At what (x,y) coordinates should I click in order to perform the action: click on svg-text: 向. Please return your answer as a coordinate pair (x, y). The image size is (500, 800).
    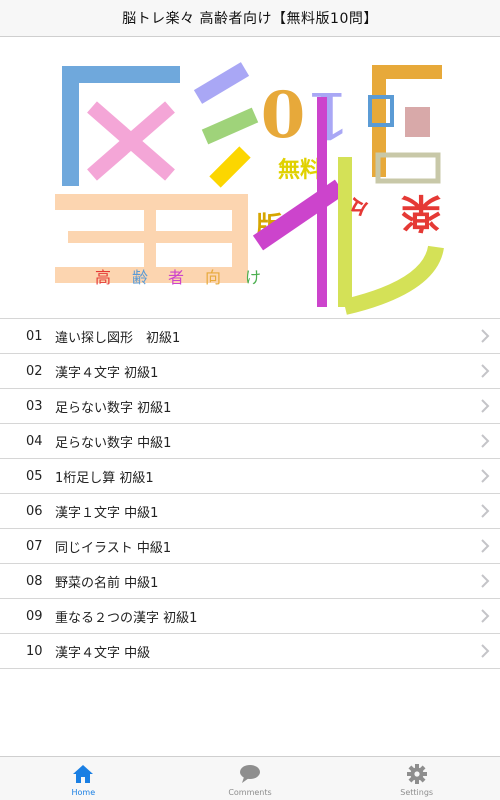
    Looking at the image, I should click on (213, 277).